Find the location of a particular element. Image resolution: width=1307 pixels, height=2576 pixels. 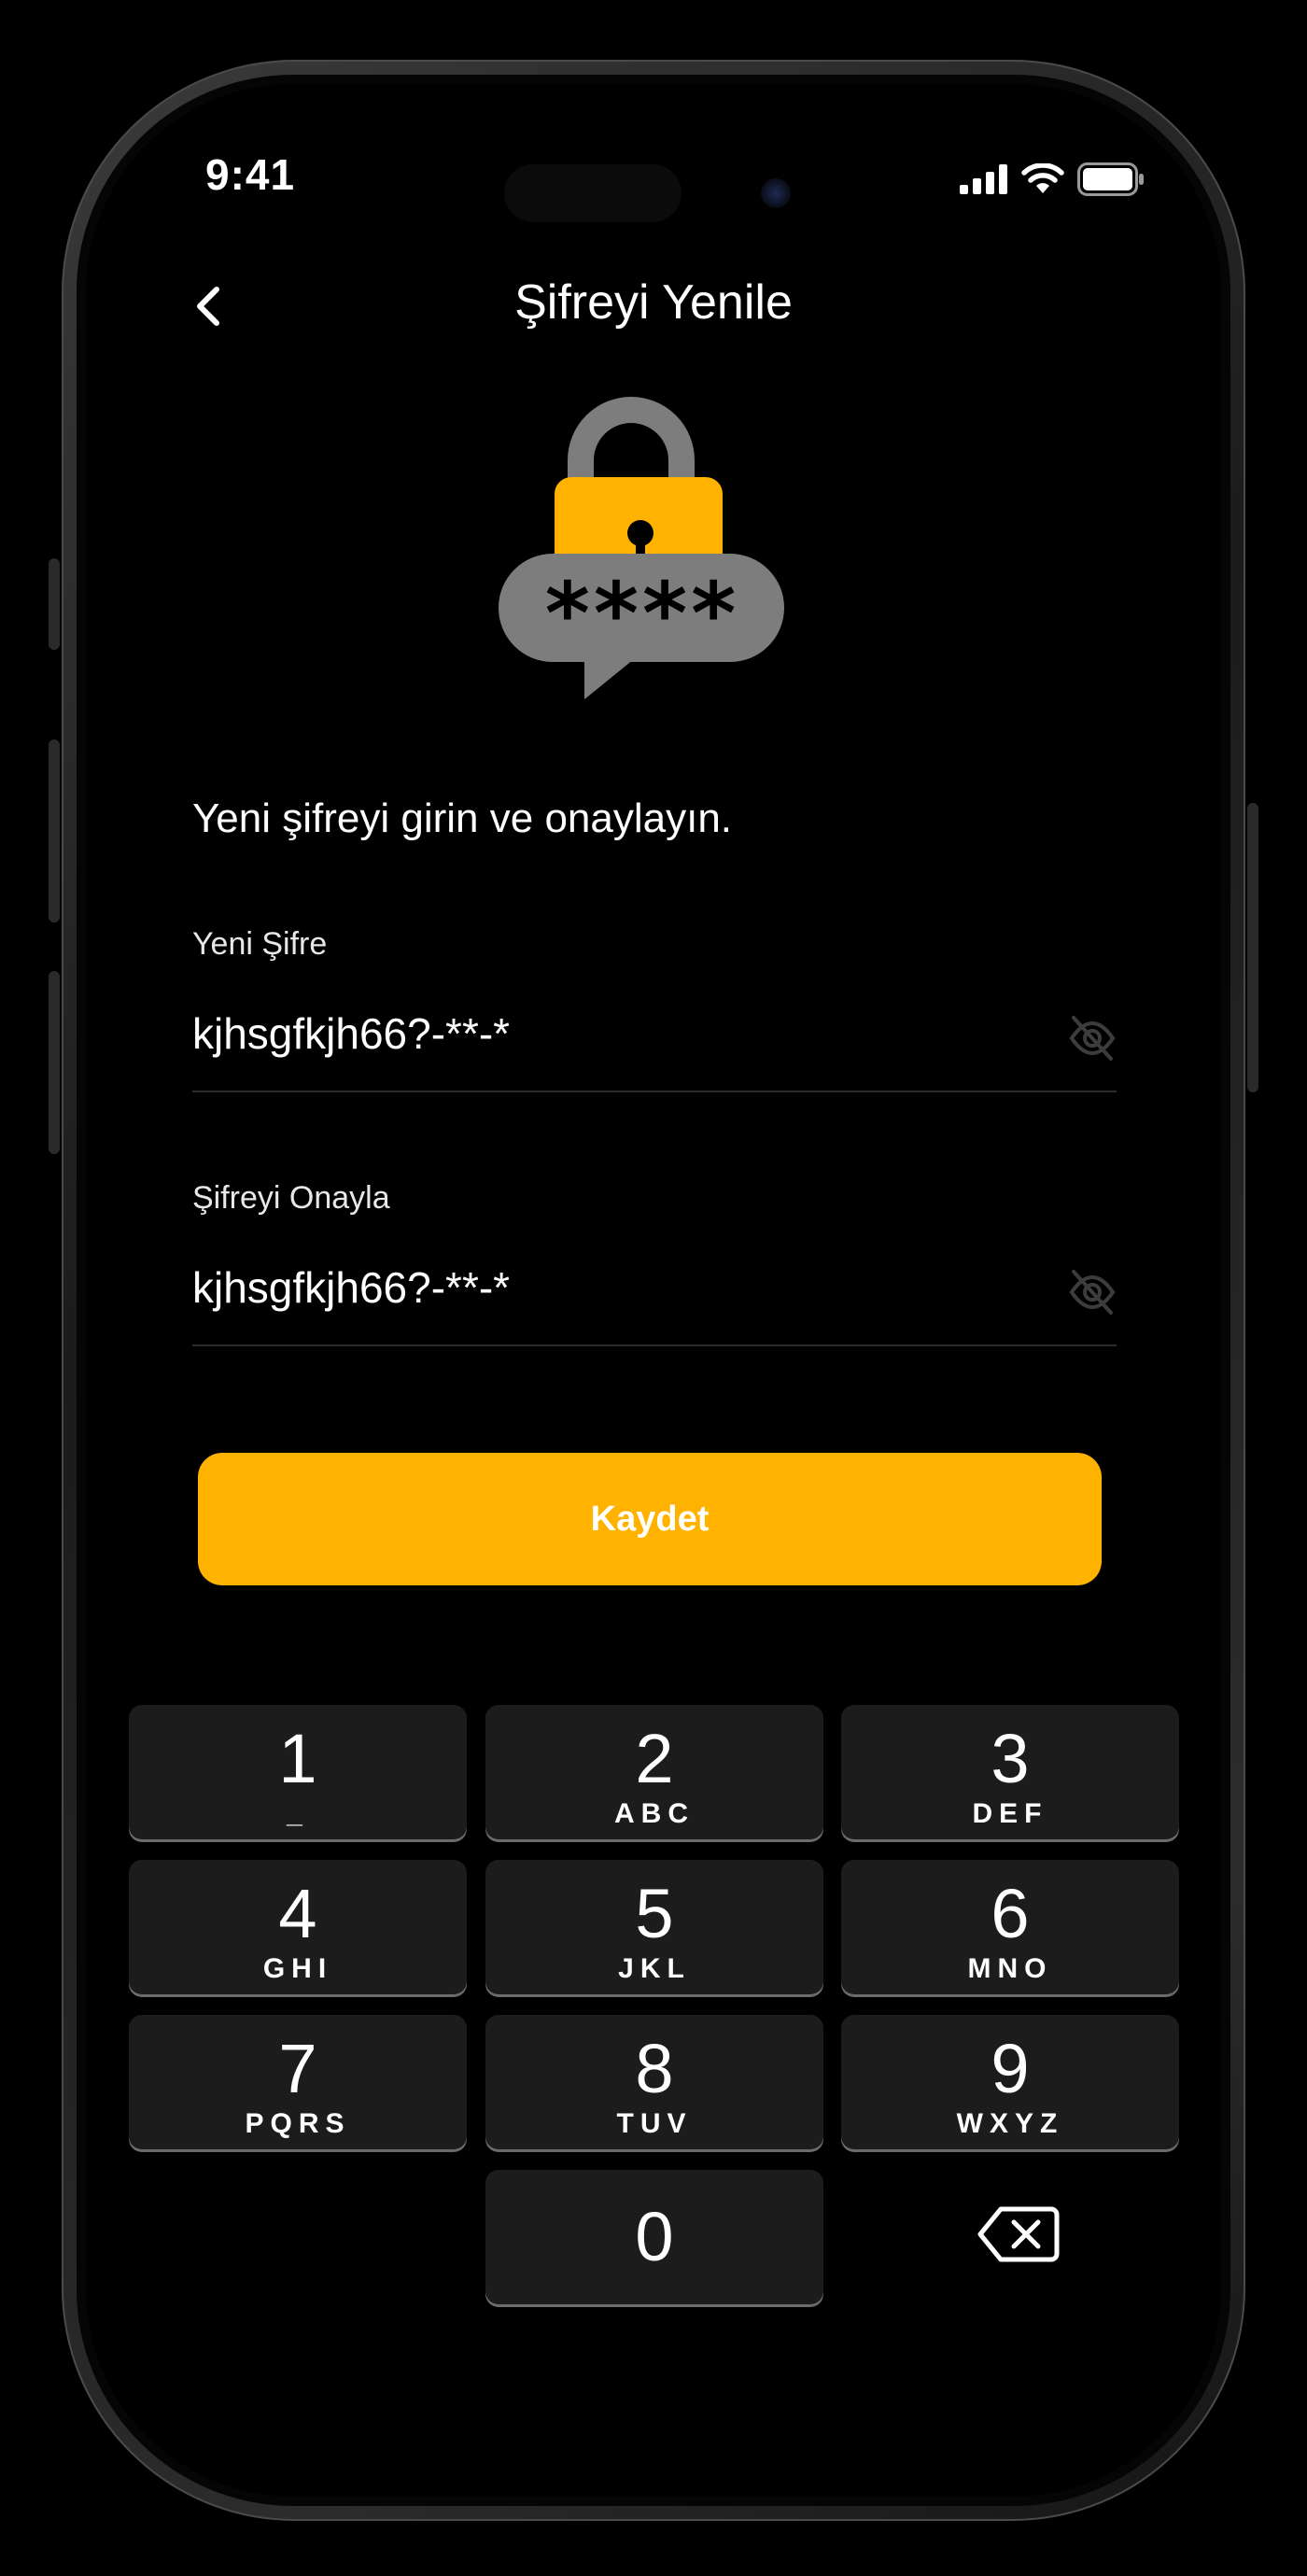

key-5: 5 JKL is located at coordinates (654, 1927).